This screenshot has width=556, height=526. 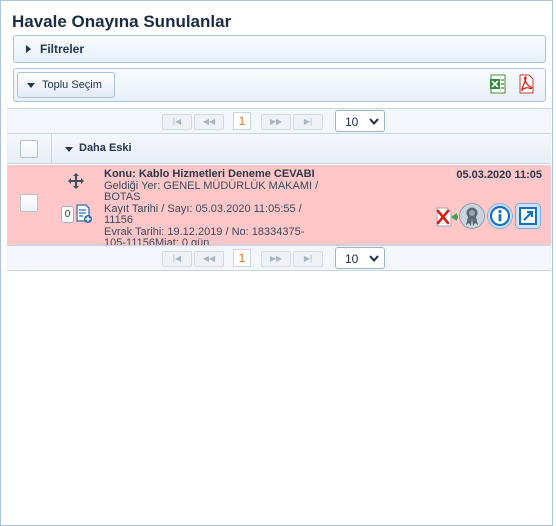 What do you see at coordinates (76, 181) in the screenshot?
I see `move-icon` at bounding box center [76, 181].